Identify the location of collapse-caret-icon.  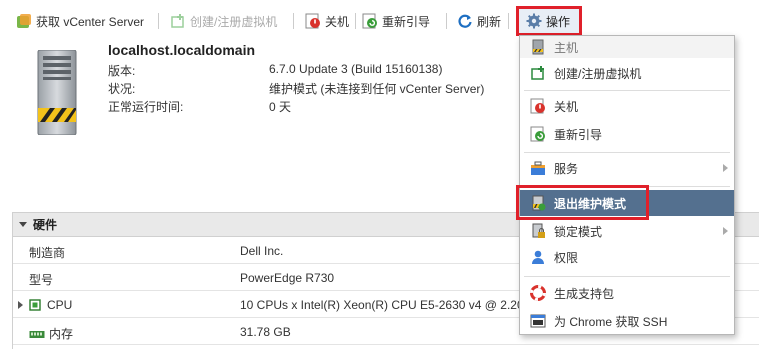
(23, 224).